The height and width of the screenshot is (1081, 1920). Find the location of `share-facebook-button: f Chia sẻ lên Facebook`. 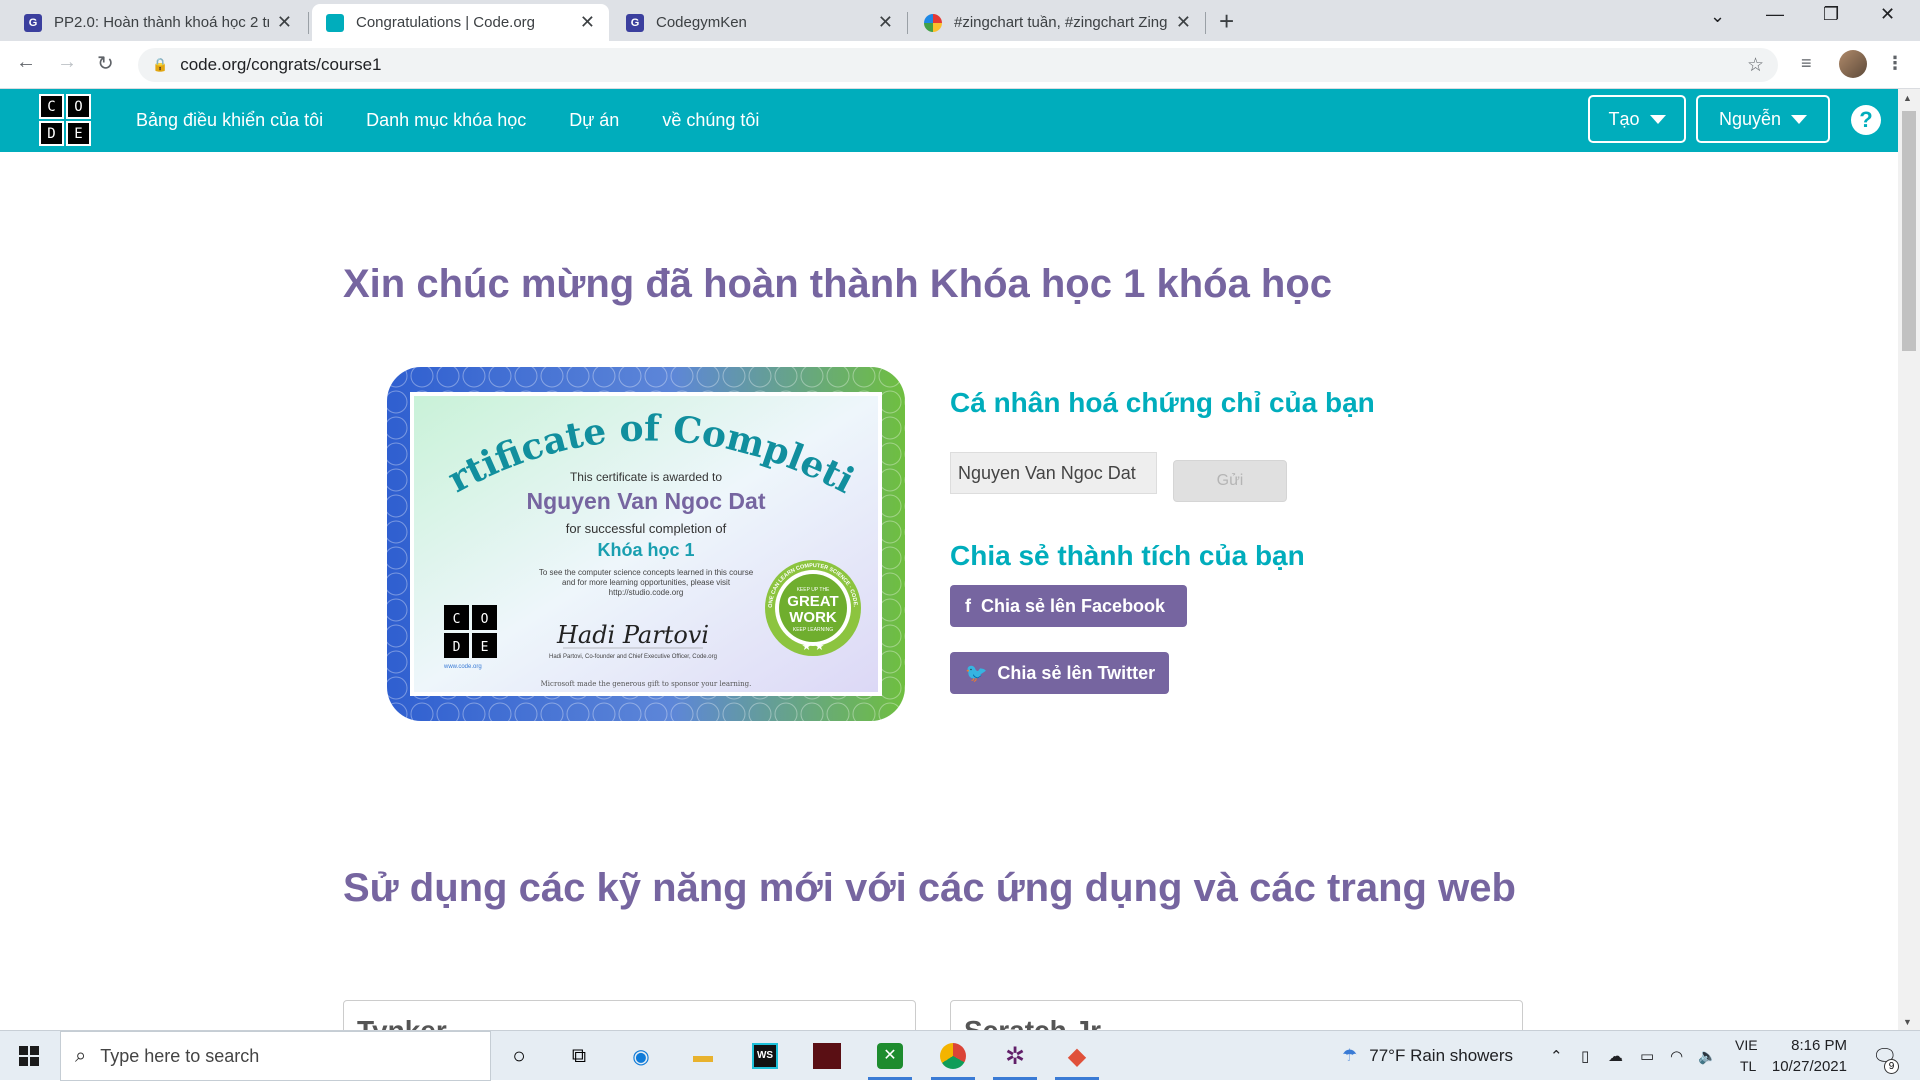

share-facebook-button: f Chia sẻ lên Facebook is located at coordinates (1068, 606).